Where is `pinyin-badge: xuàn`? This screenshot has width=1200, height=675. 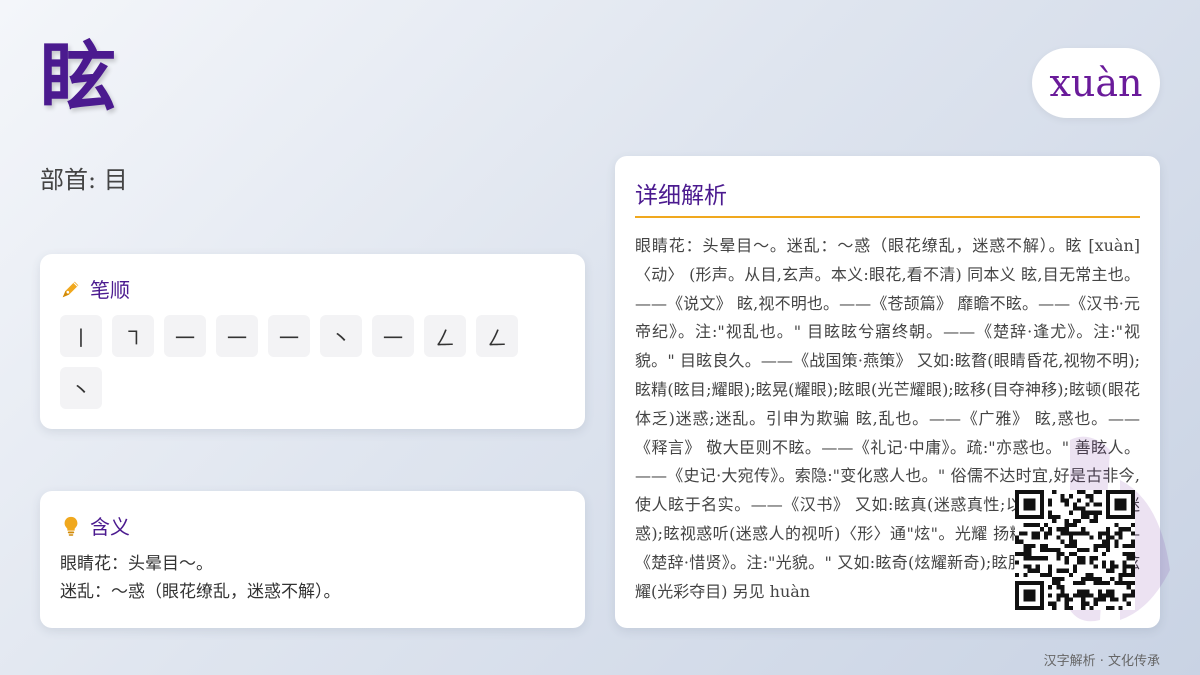
pinyin-badge: xuàn is located at coordinates (1096, 83).